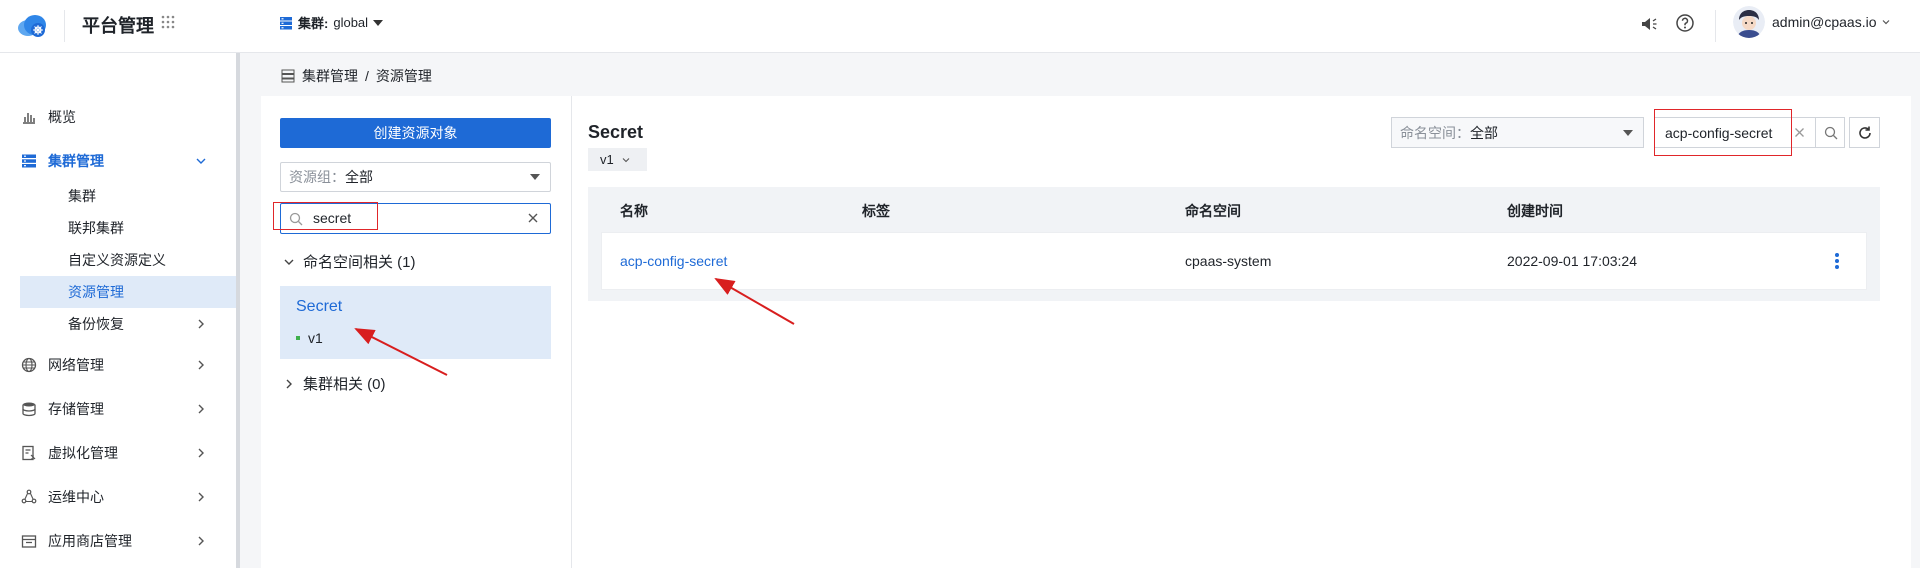  What do you see at coordinates (76, 409) in the screenshot?
I see `sidebar-item-label: 存储管理` at bounding box center [76, 409].